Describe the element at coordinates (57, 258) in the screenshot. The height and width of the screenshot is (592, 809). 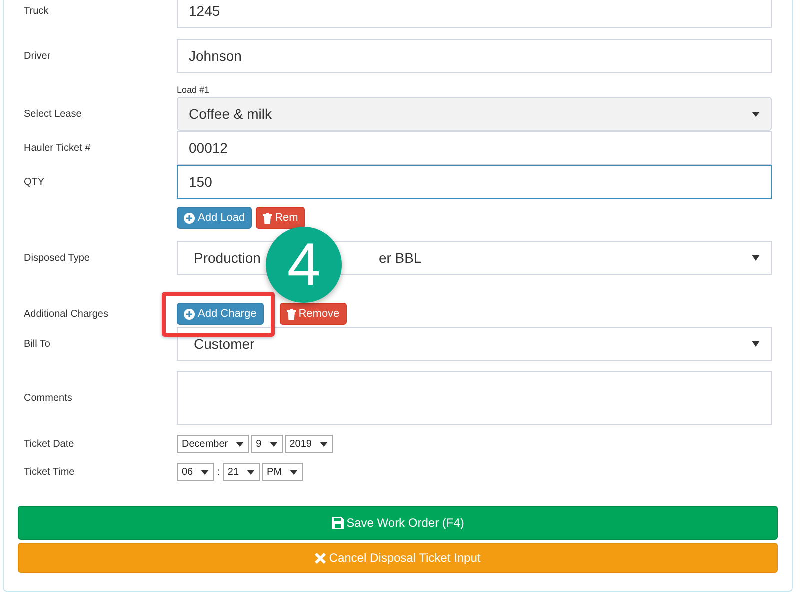
I see `field-label: Disposed Type` at that location.